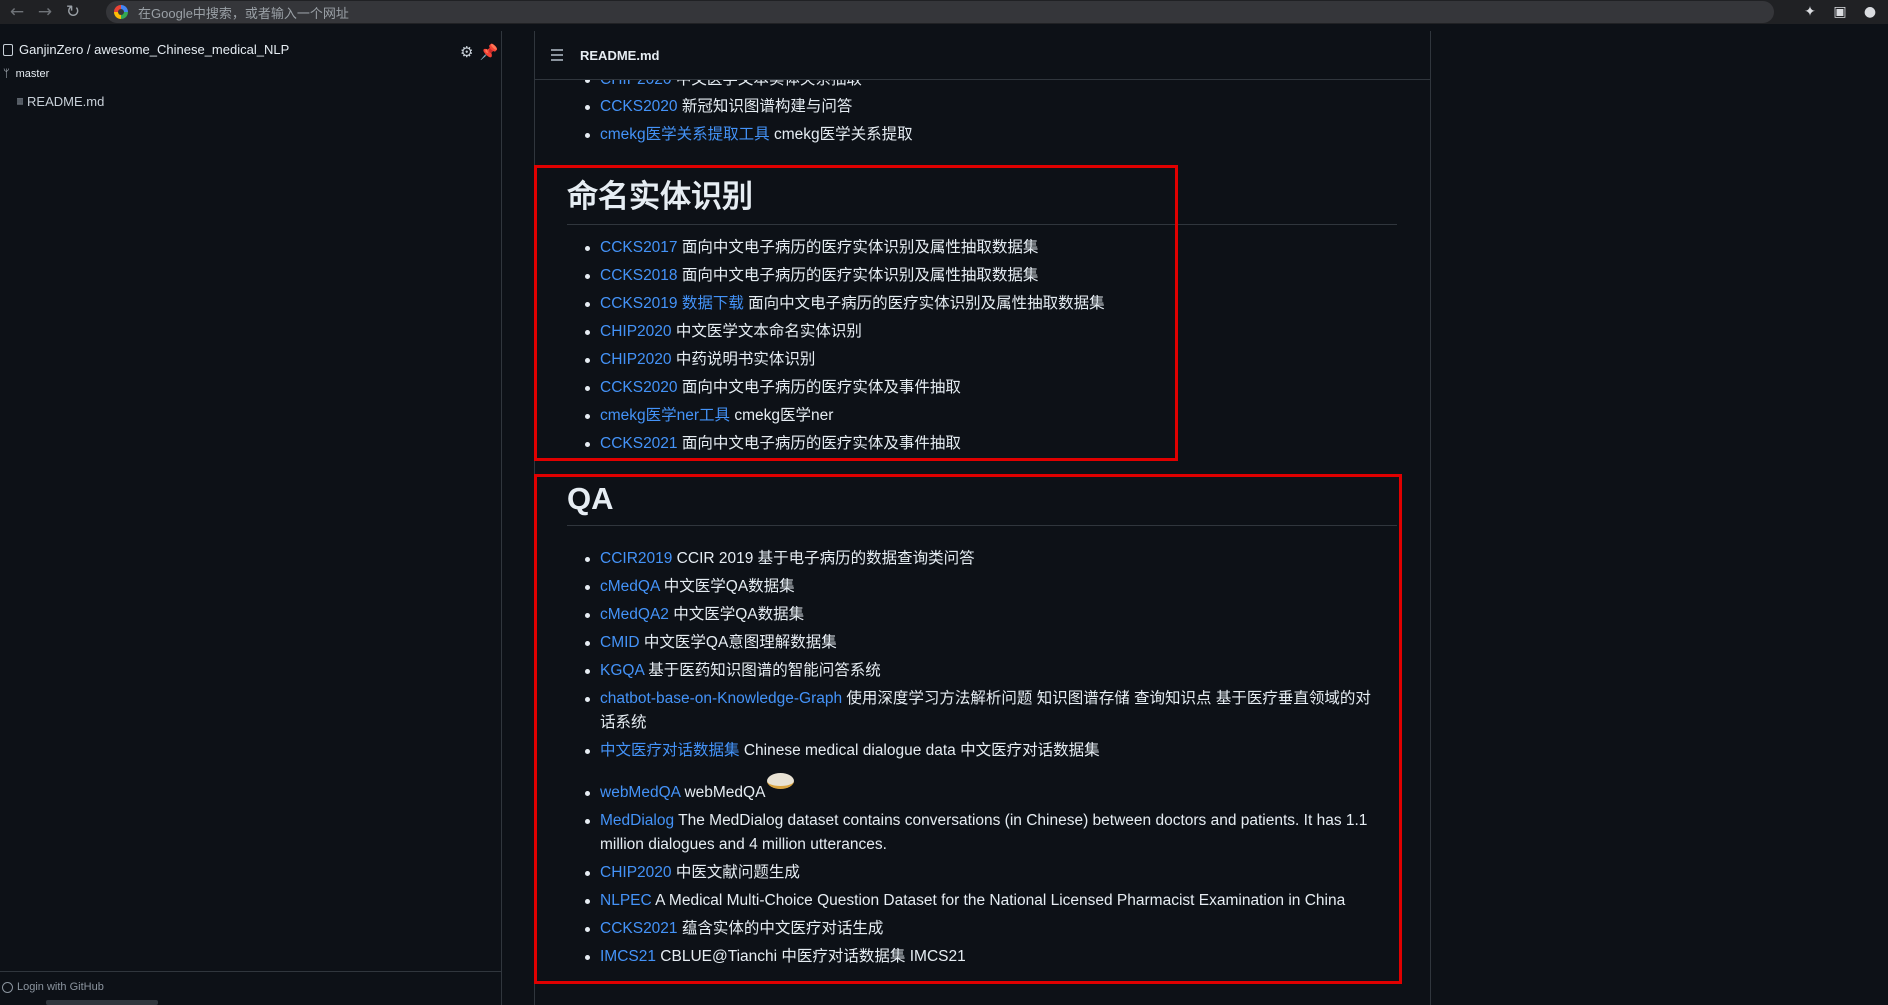 The image size is (1888, 1005). What do you see at coordinates (985, 360) in the screenshot?
I see `list-item: CHIP2020 中药说明书实体识别` at bounding box center [985, 360].